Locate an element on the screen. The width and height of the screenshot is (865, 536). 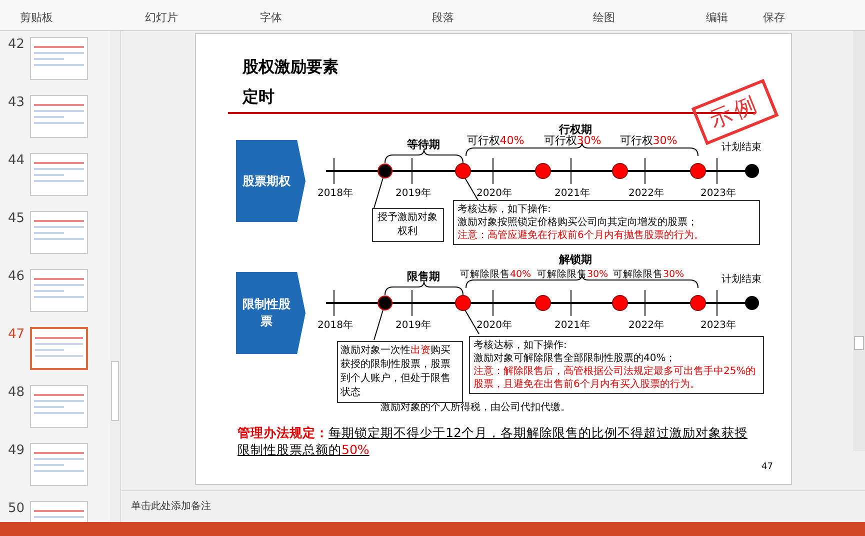
tranche-label: 可行权40% is located at coordinates (495, 140).